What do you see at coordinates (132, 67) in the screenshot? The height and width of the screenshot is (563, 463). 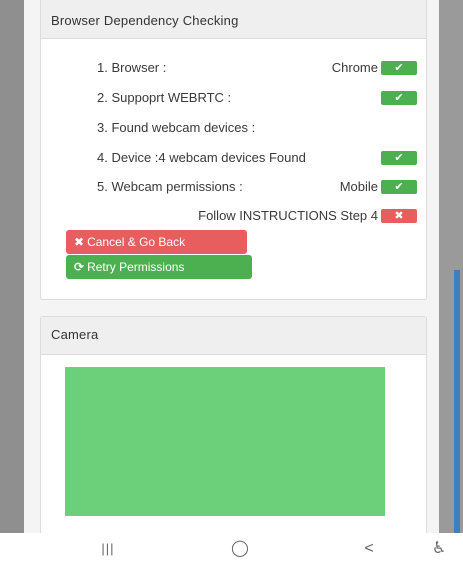 I see `check-label: 1. Browser :` at bounding box center [132, 67].